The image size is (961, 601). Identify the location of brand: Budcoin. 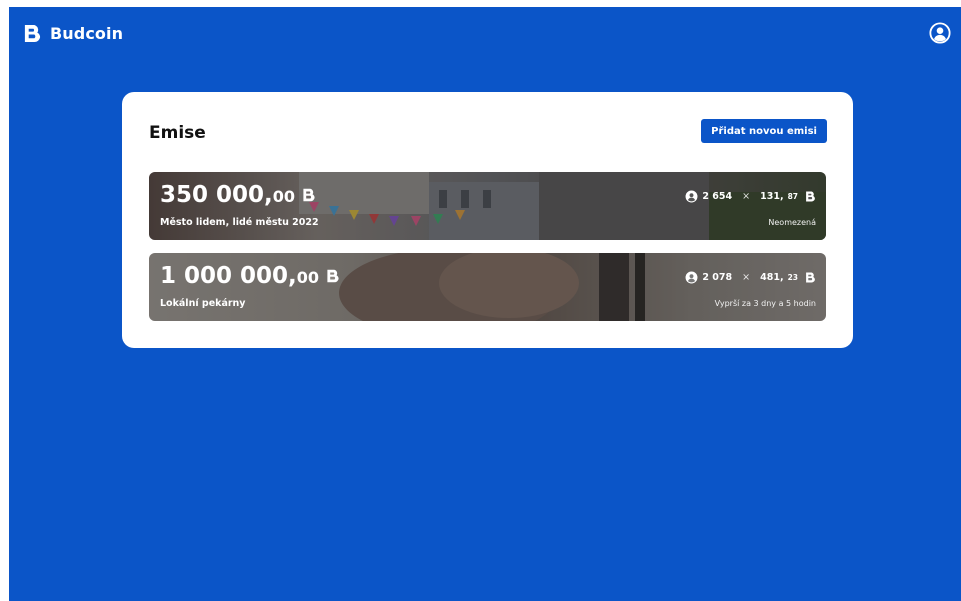
(73, 33).